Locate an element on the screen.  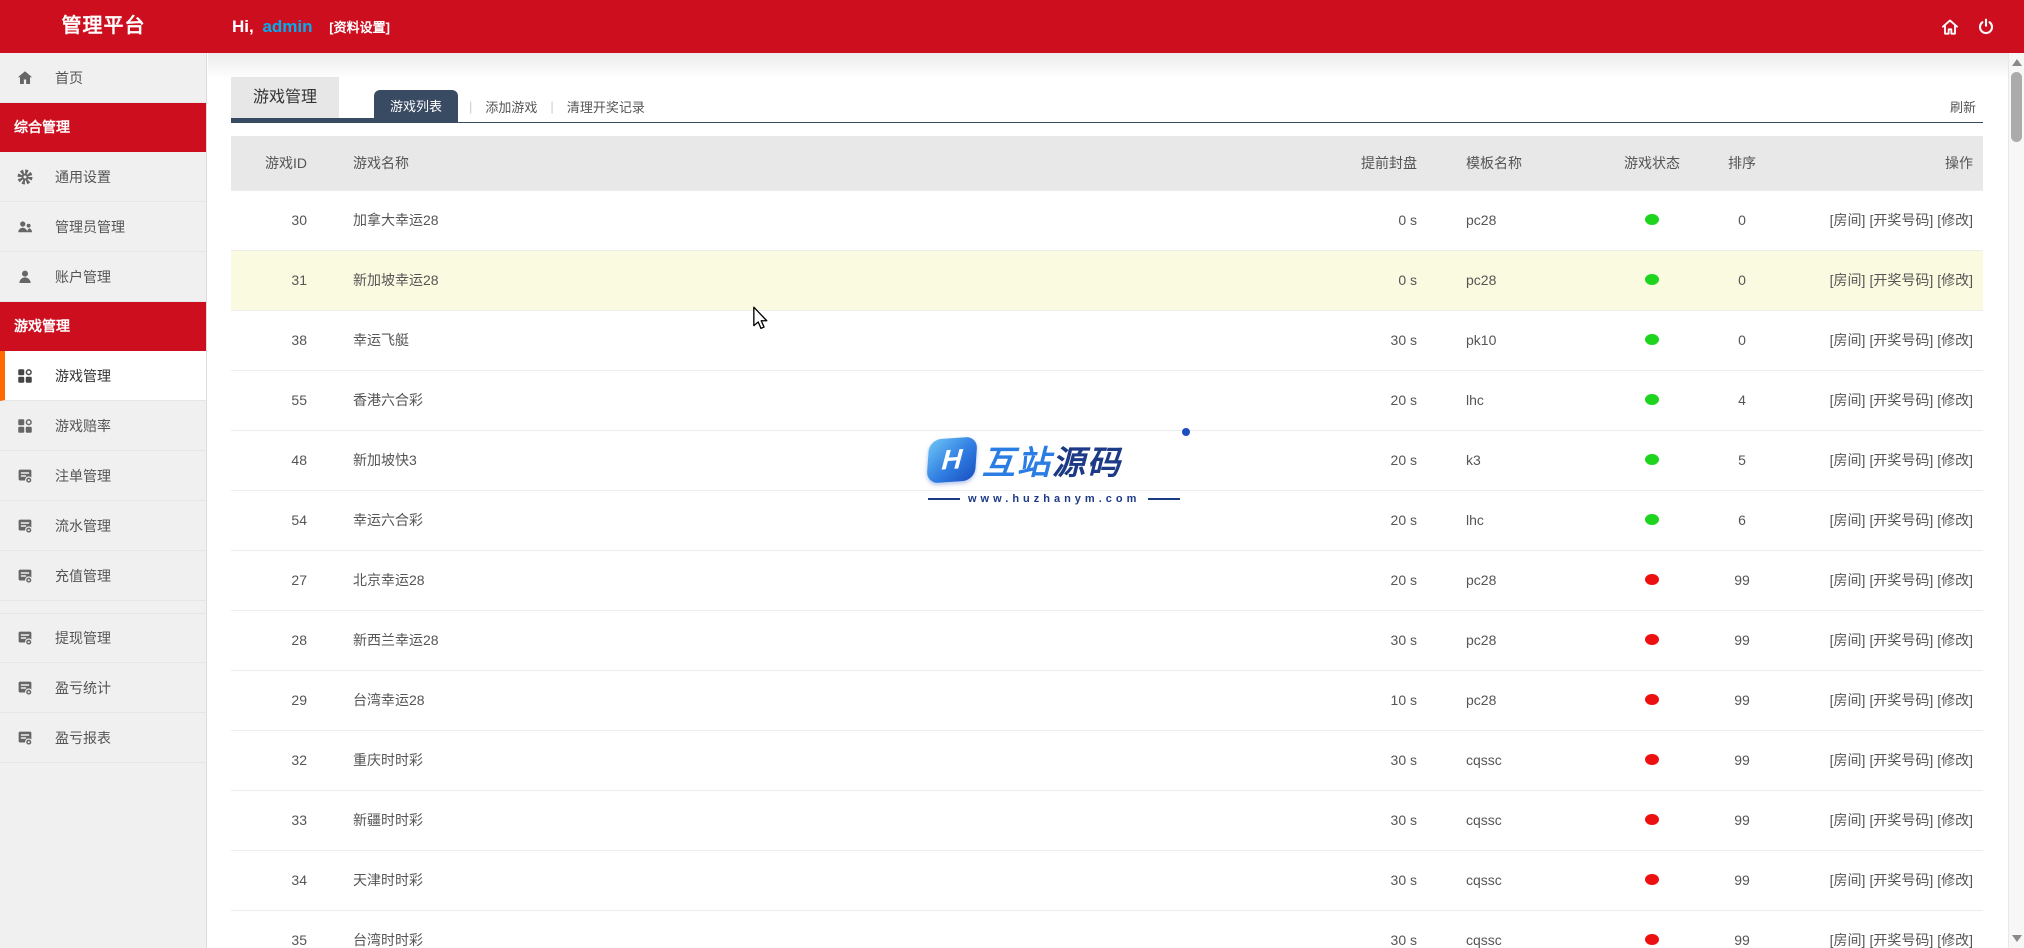
refresh-button: 刷新 is located at coordinates (1963, 106).